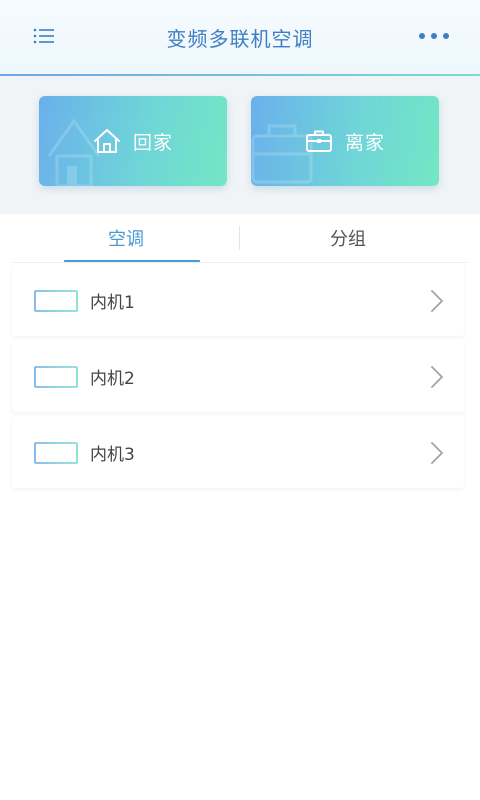  Describe the element at coordinates (240, 262) in the screenshot. I see `tab-bar-divider` at that location.